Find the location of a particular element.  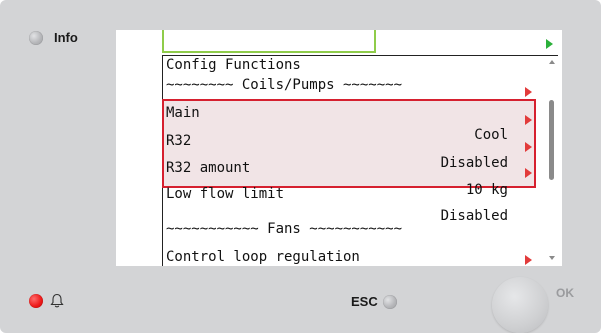

section-header-coils-pumps: ~~~~~~~~ Coils/Pumps ~~~~~~~ is located at coordinates (284, 85).